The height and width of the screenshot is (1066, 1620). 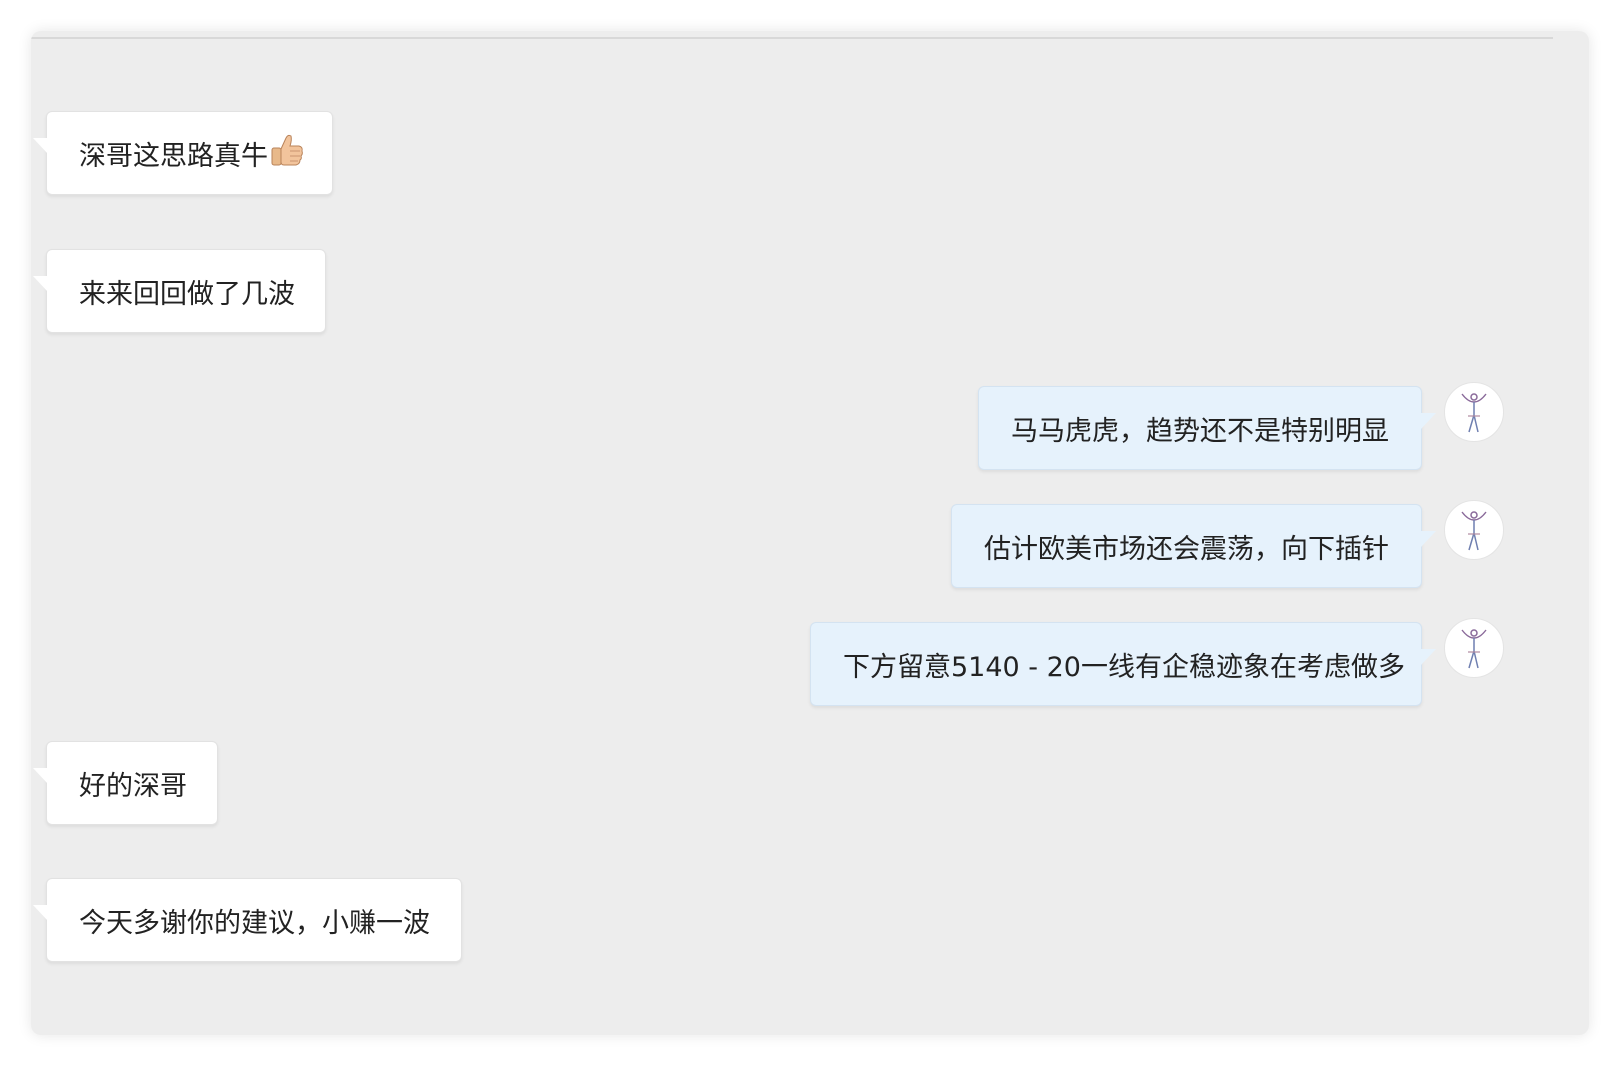 I want to click on incoming-message-bubble: 深哥这思路真牛, so click(x=183, y=153).